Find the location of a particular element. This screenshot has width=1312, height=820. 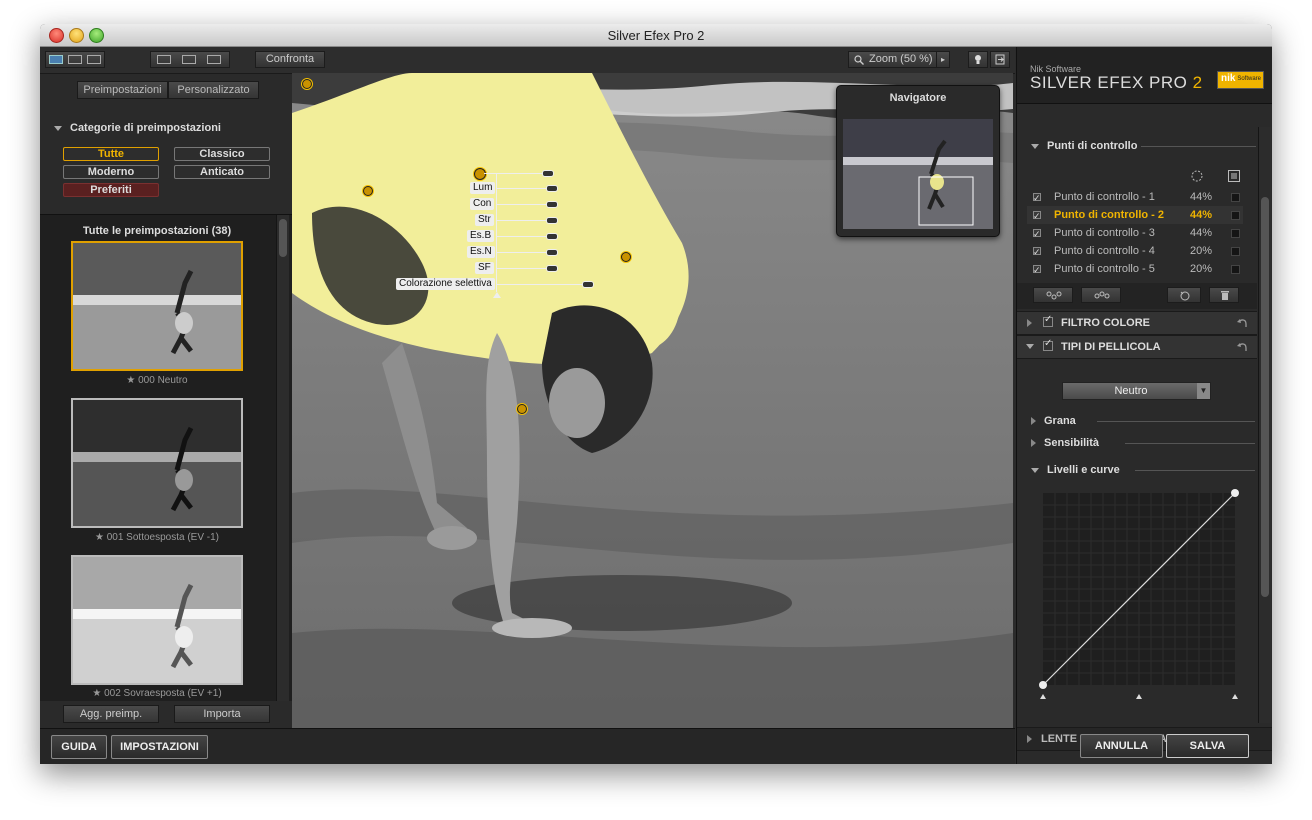

preset-image-overexposed is located at coordinates (157, 620).